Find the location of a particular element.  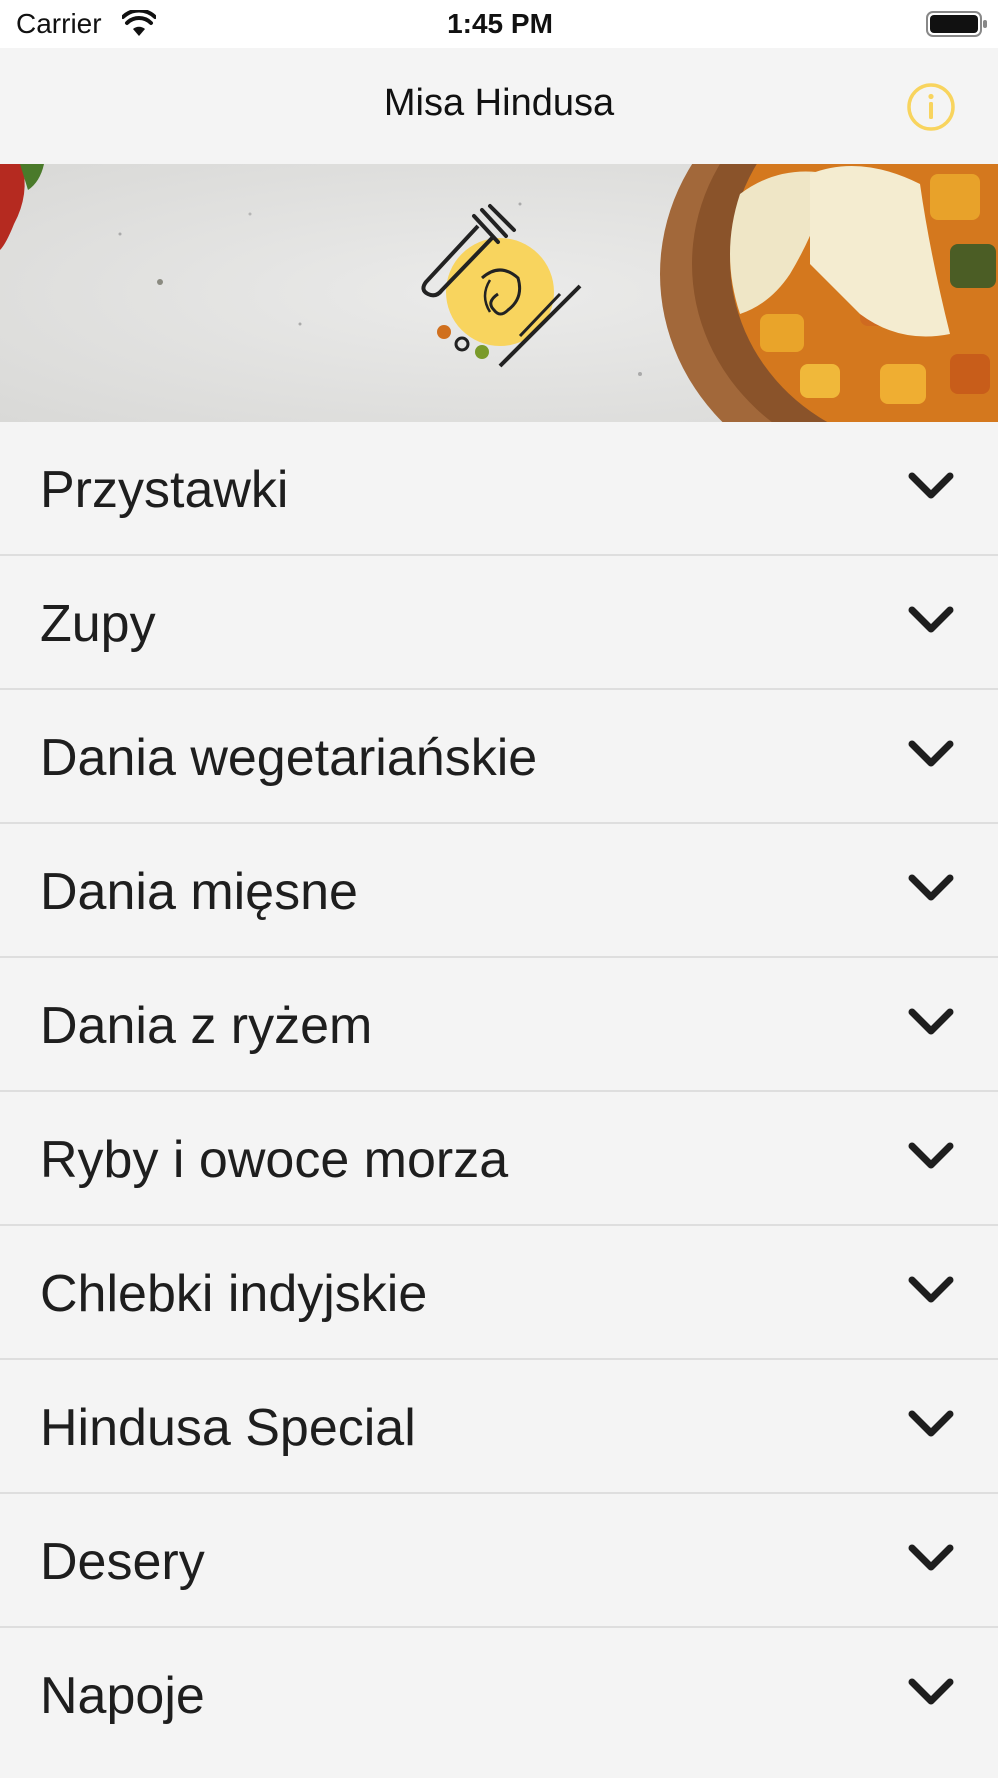

battery-icon is located at coordinates (956, 24).